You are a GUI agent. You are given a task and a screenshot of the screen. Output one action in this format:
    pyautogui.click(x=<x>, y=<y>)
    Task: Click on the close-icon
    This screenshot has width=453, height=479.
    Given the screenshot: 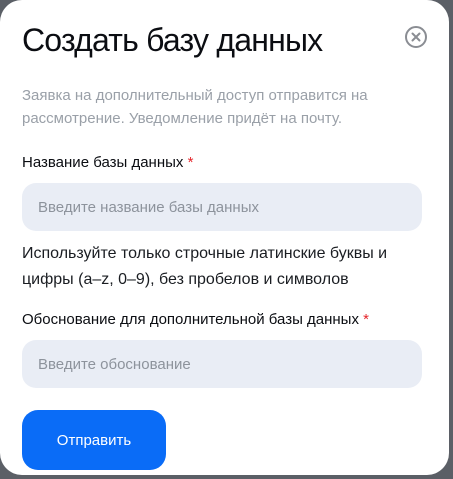 What is the action you would take?
    pyautogui.click(x=416, y=37)
    